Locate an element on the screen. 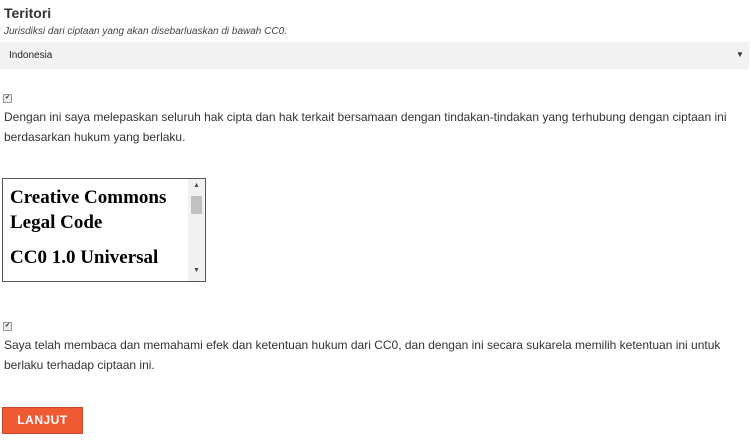 The image size is (751, 448). arrow-up-icon: ▲ is located at coordinates (196, 185).